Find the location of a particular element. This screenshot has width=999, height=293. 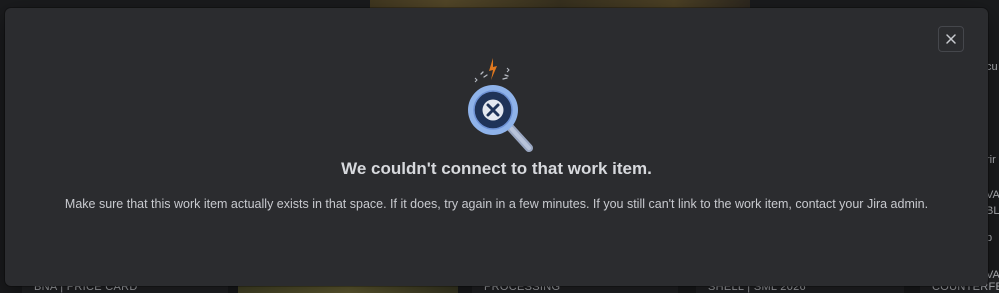

close-icon is located at coordinates (951, 39).